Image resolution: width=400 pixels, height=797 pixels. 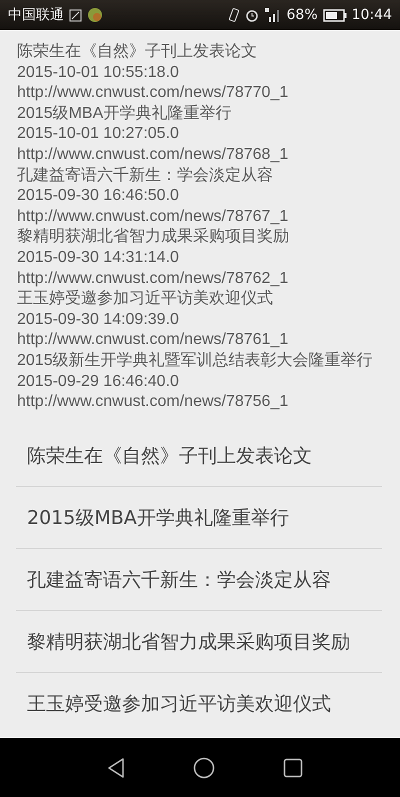 What do you see at coordinates (302, 15) in the screenshot?
I see `battery-percent: 68%` at bounding box center [302, 15].